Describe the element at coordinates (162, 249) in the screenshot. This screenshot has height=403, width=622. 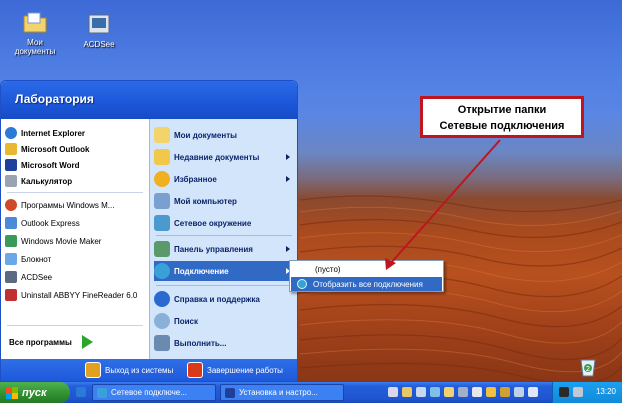
I see `control-panel-icon` at that location.